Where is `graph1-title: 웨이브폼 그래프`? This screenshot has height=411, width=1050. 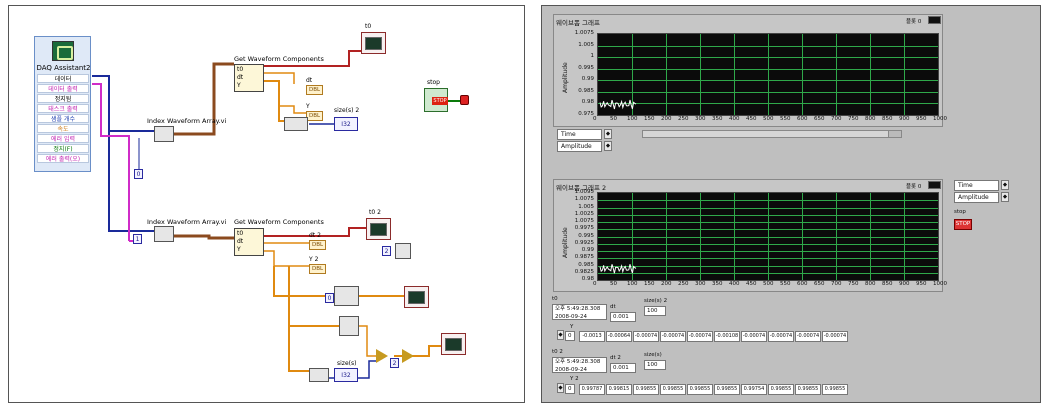 graph1-title: 웨이브폼 그래프 is located at coordinates (578, 23).